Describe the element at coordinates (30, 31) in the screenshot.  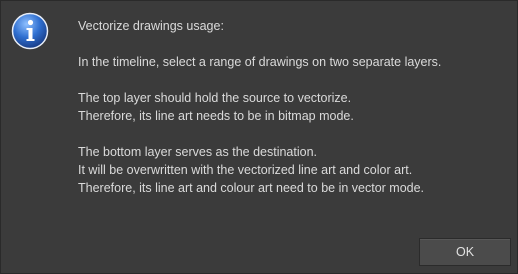
I see `info-icon` at that location.